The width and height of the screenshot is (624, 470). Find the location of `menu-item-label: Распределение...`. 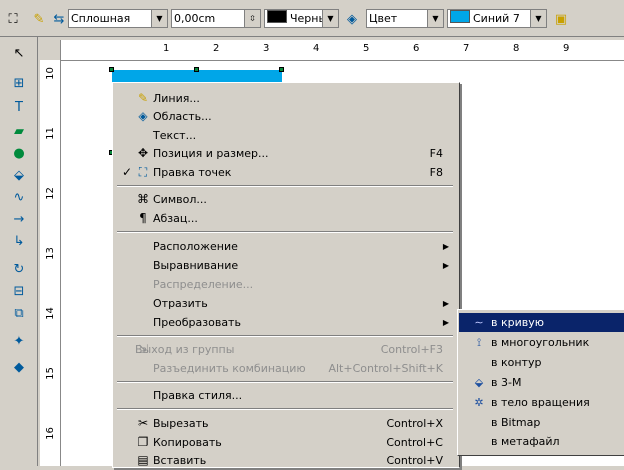

menu-item-label: Распределение... is located at coordinates (203, 284).